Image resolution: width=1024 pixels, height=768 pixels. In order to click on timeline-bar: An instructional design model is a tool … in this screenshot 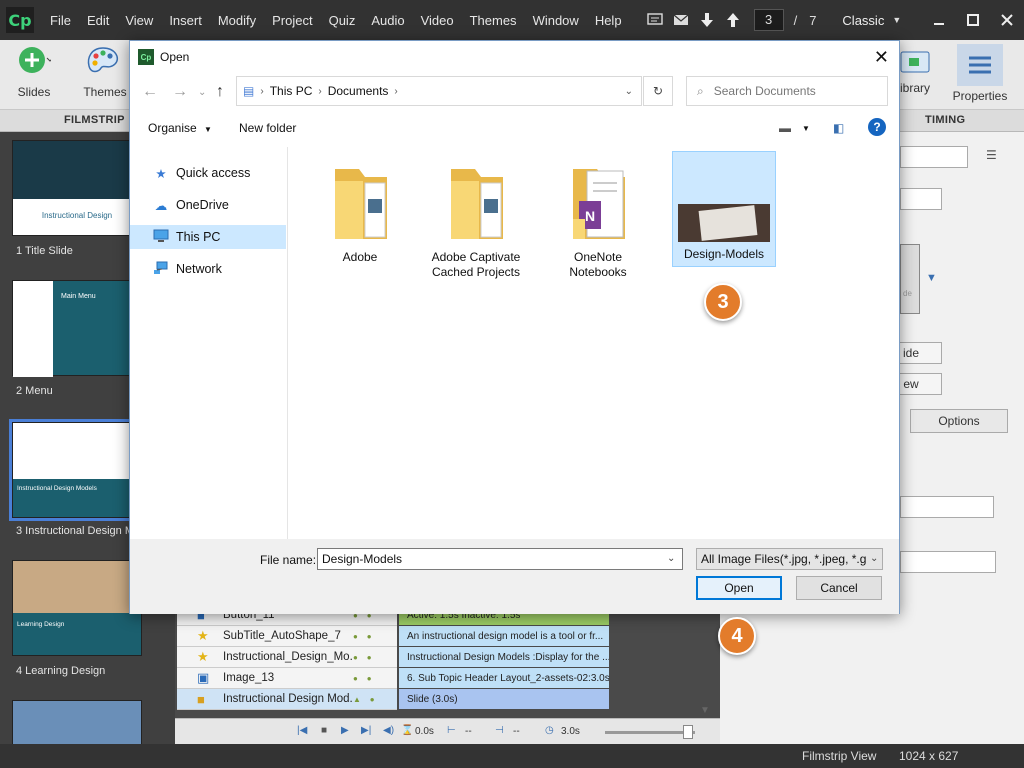, I will do `click(504, 636)`.